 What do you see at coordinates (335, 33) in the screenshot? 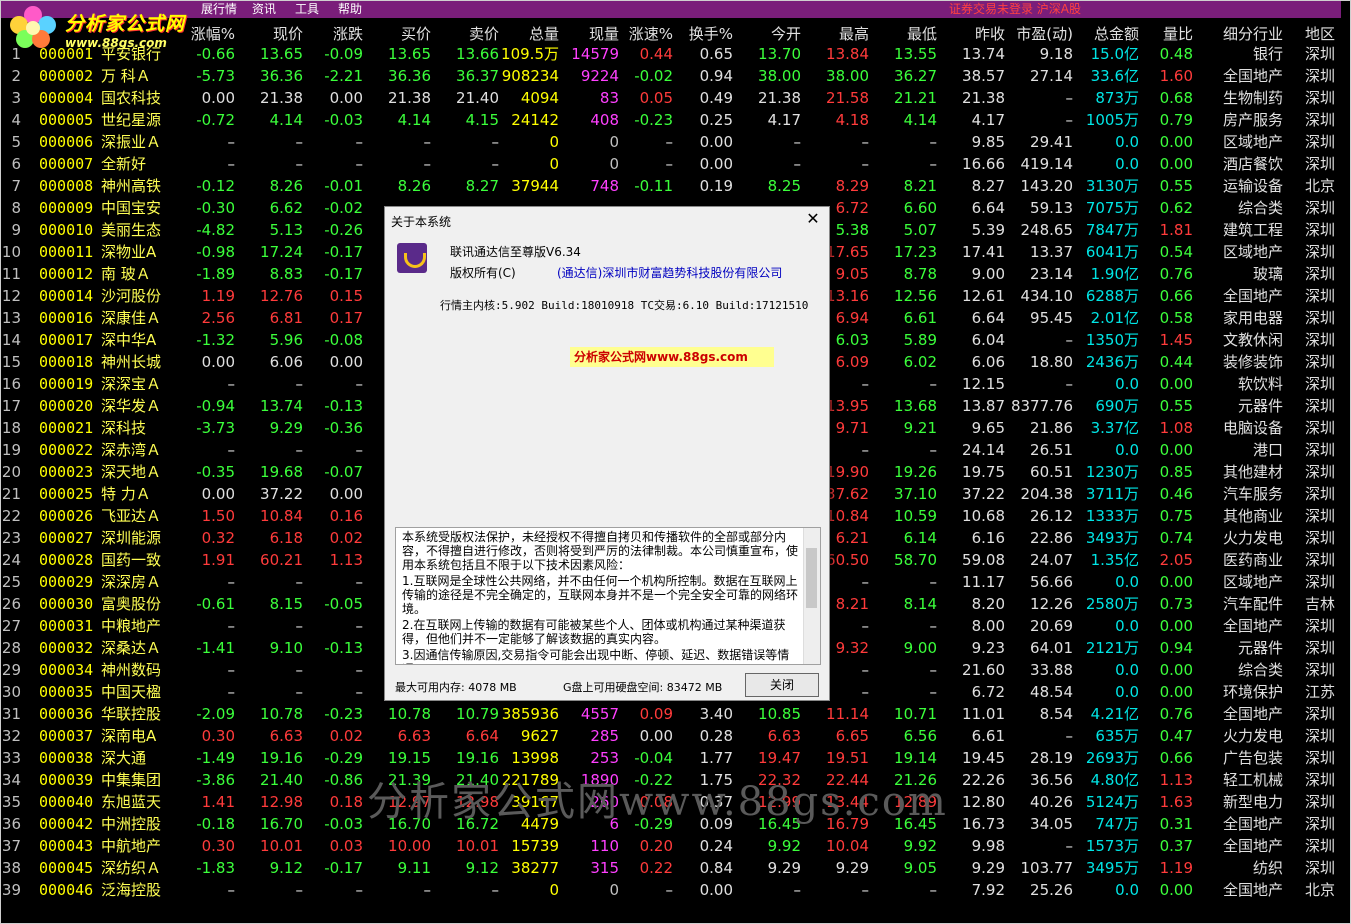
I see `column-header-cell: 涨跌` at bounding box center [335, 33].